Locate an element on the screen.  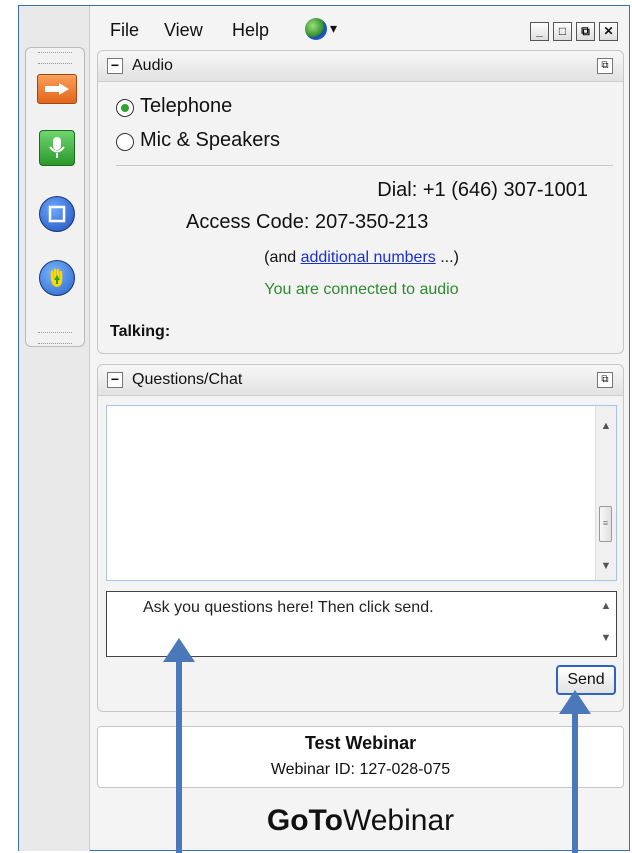
screen-icon is located at coordinates (57, 214).